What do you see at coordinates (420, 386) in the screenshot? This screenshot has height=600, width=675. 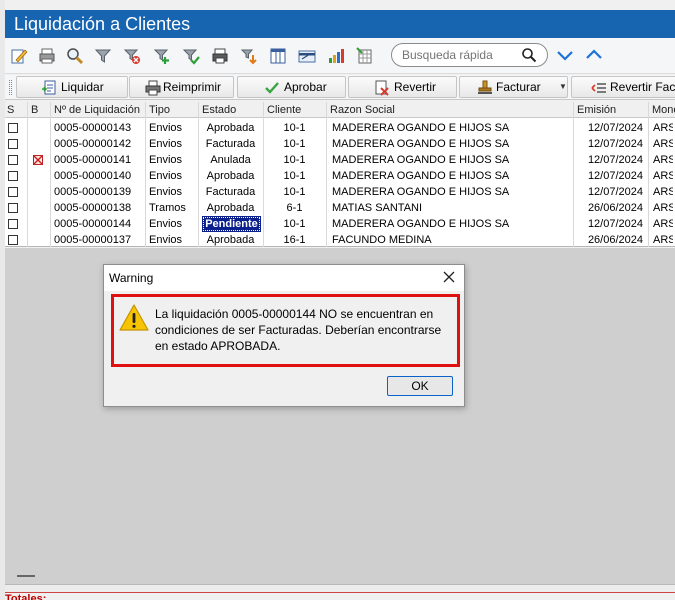 I see `ok-button: OK` at bounding box center [420, 386].